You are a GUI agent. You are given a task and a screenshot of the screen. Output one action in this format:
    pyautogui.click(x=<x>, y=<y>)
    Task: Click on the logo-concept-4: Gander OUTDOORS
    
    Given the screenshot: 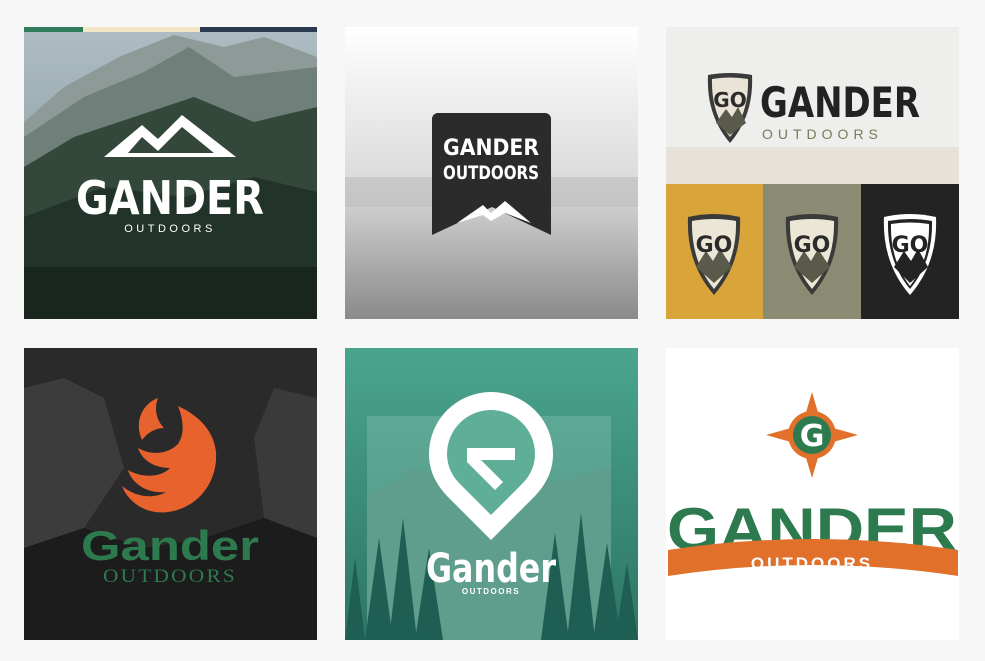 What is the action you would take?
    pyautogui.click(x=170, y=494)
    